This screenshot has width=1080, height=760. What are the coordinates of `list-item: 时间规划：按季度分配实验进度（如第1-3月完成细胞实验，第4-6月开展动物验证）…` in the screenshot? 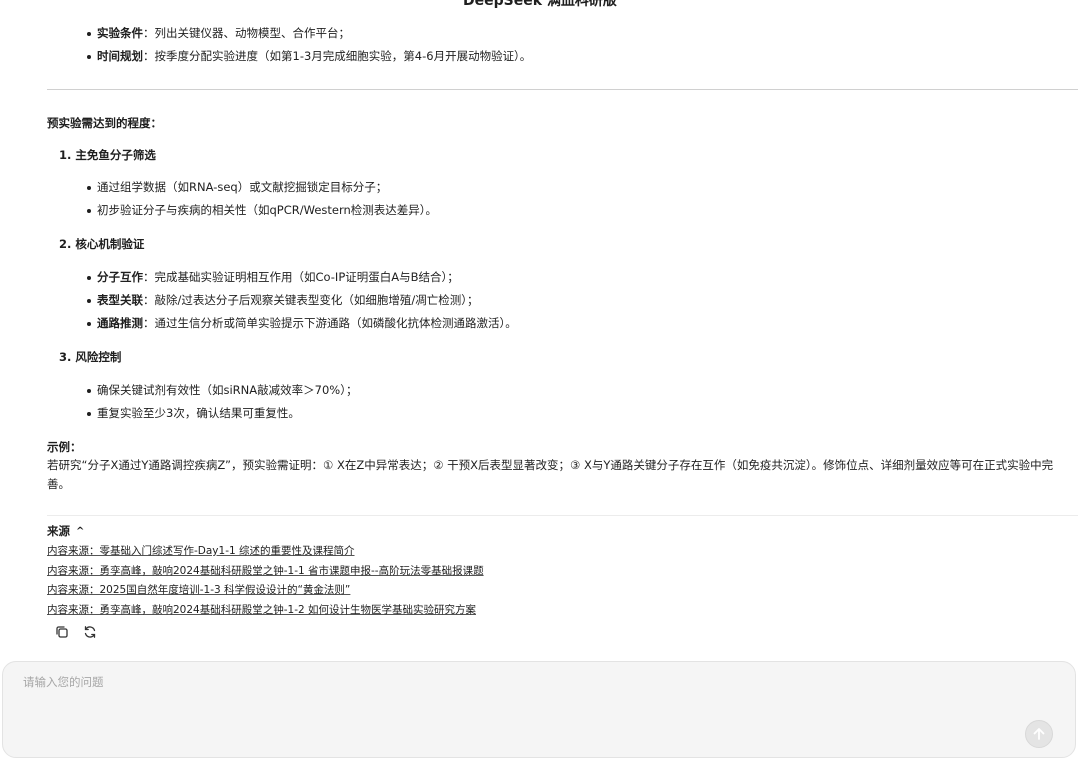 It's located at (562, 56).